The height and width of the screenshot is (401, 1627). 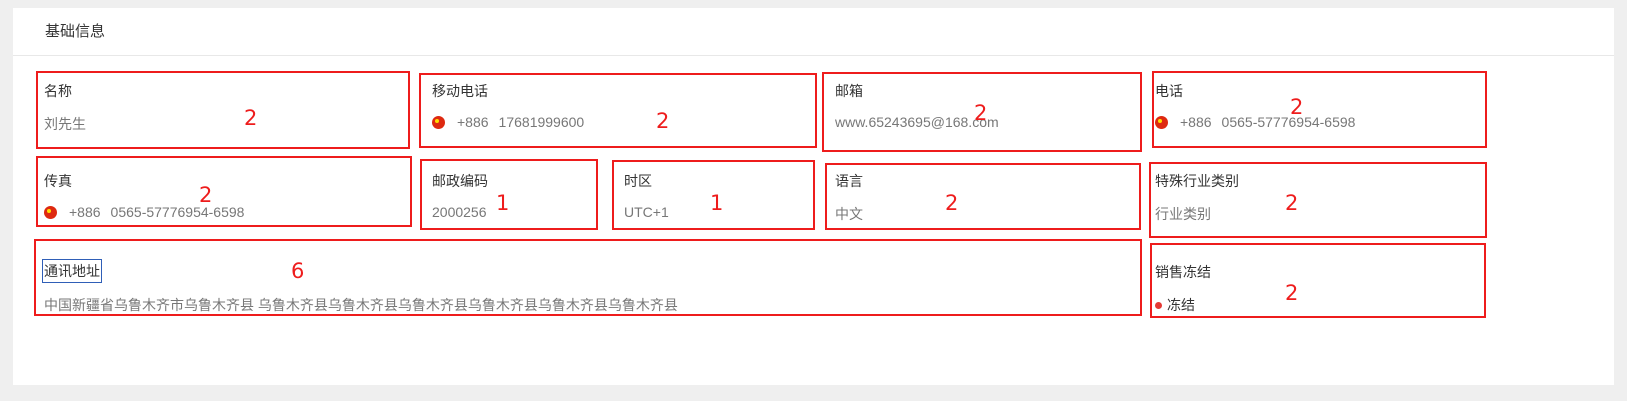 What do you see at coordinates (1288, 122) in the screenshot?
I see `phone-number: 0565-57776954-6598` at bounding box center [1288, 122].